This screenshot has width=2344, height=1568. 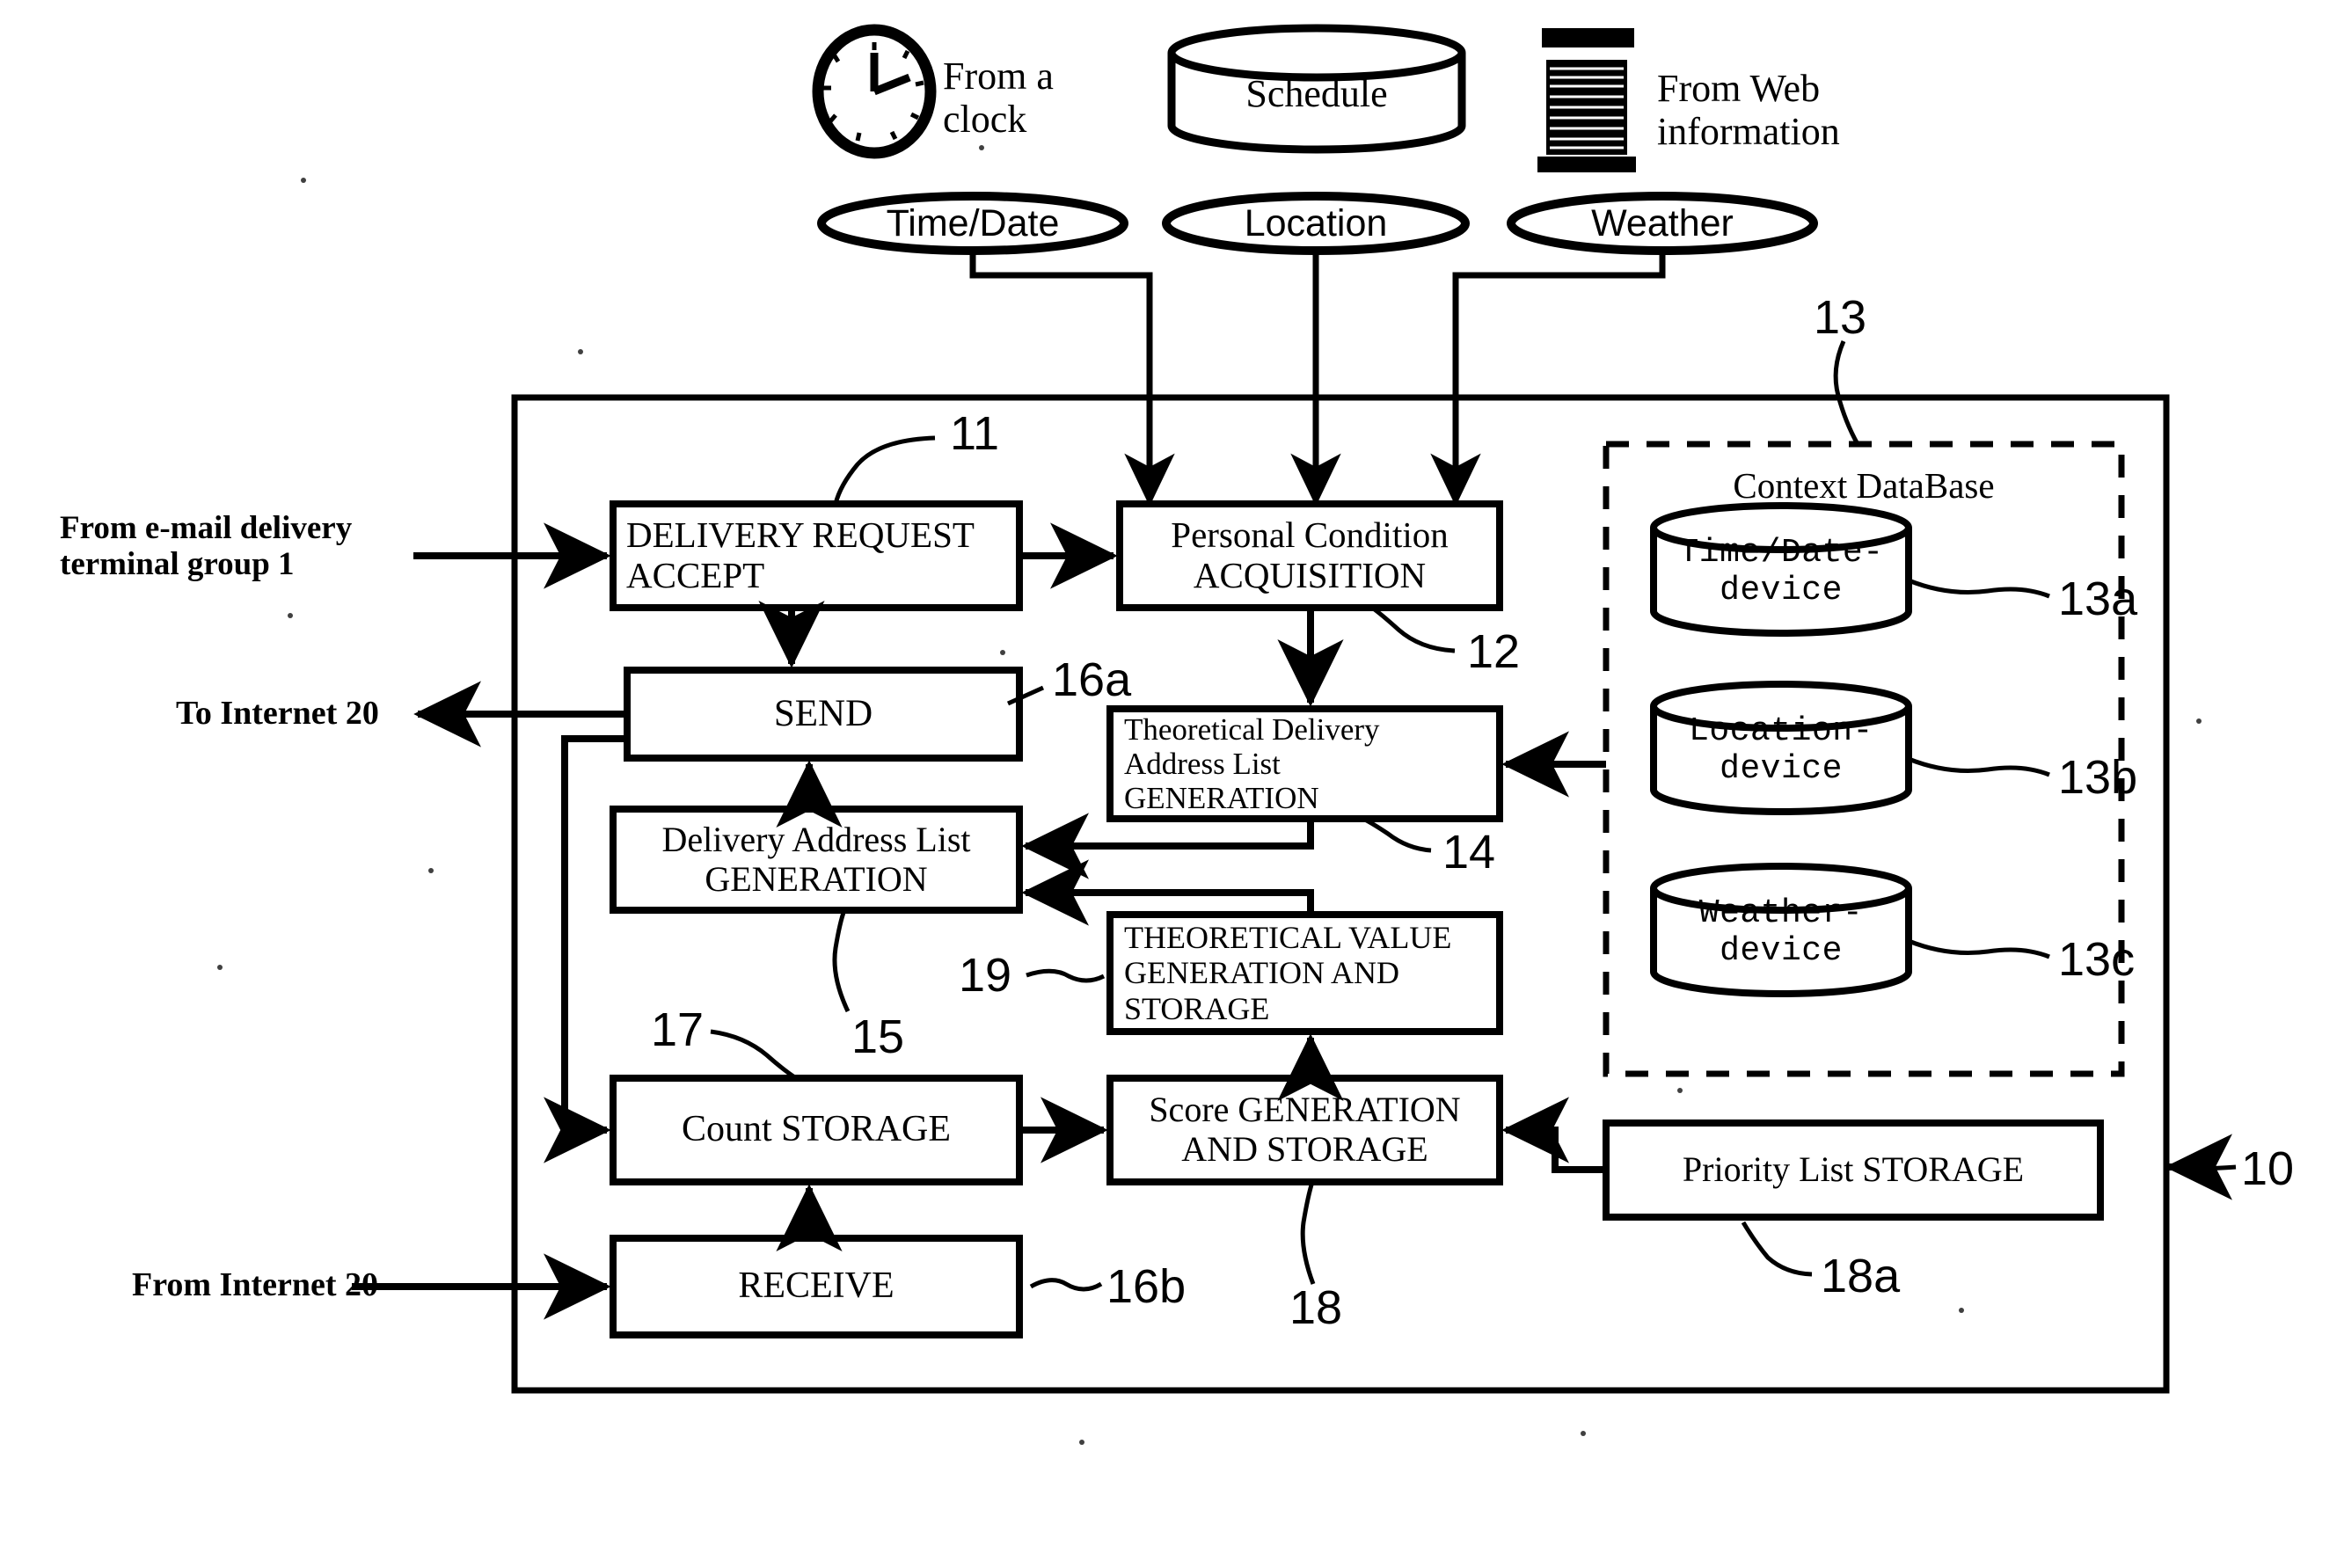 What do you see at coordinates (1304, 973) in the screenshot?
I see `box-theoretical-value` at bounding box center [1304, 973].